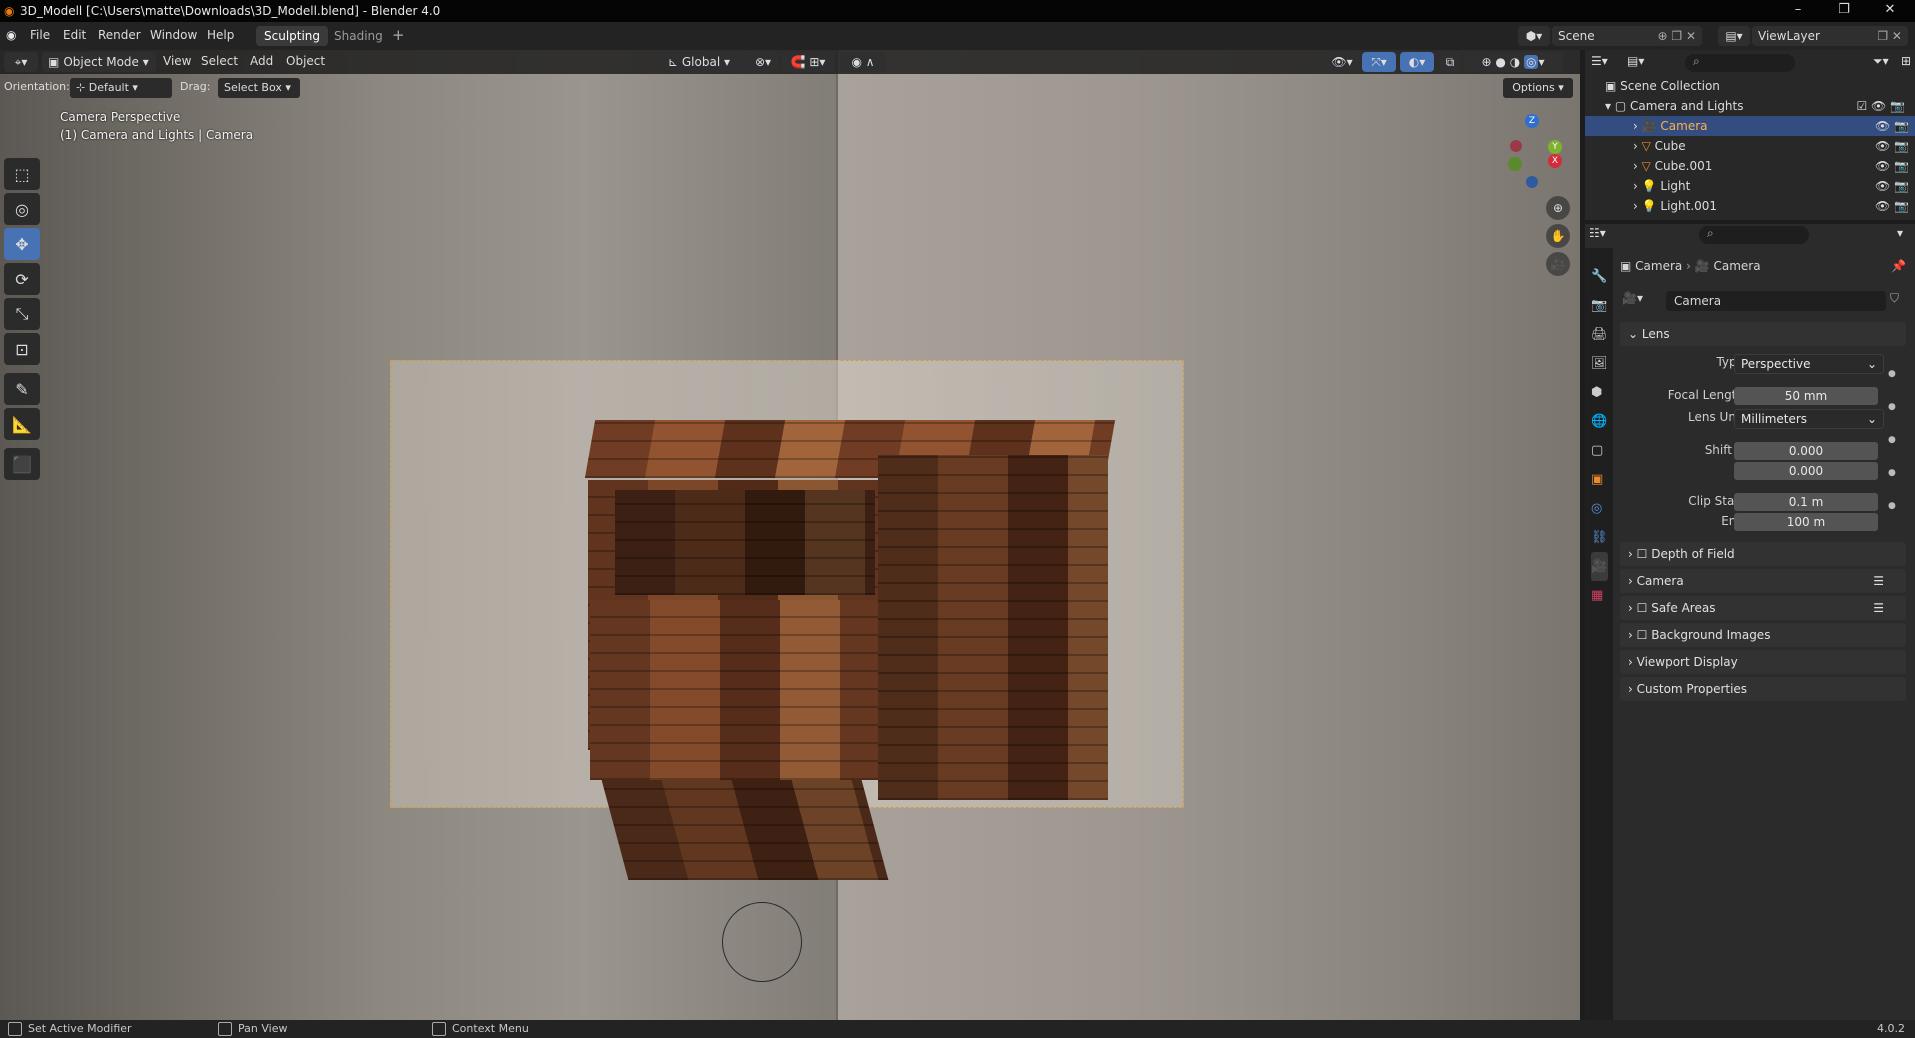  I want to click on cursor-tool: ◎, so click(22, 209).